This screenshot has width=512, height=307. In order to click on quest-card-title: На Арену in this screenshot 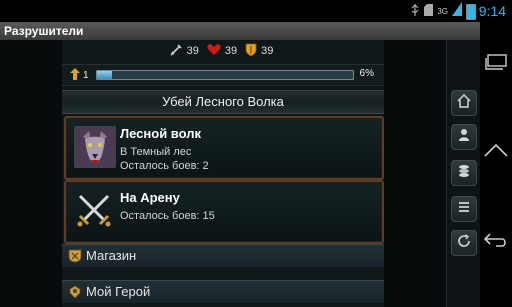, I will do `click(150, 197)`.